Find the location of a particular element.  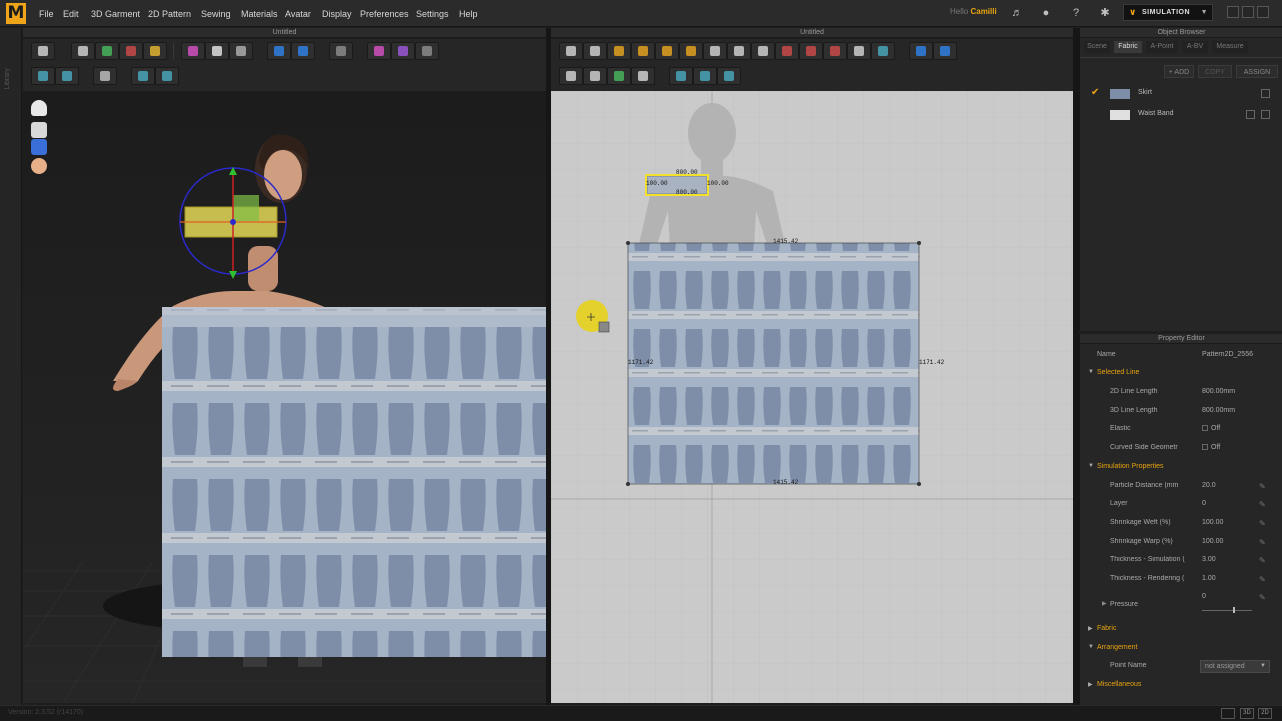

gizmo-center is located at coordinates (233, 222).